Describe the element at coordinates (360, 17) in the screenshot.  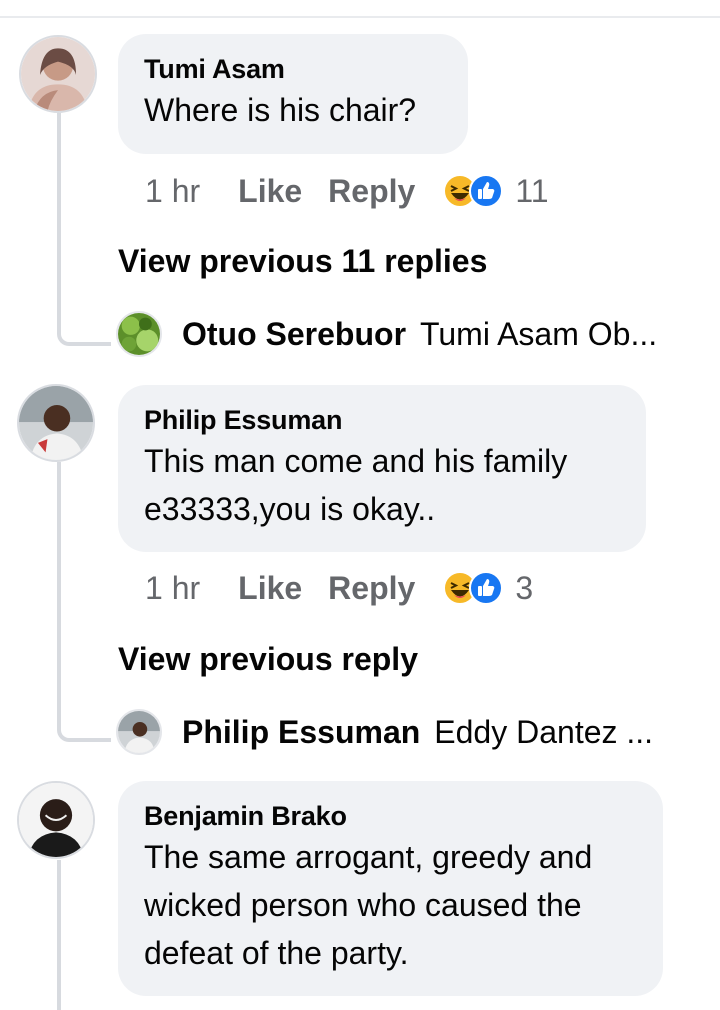
I see `top-divider` at that location.